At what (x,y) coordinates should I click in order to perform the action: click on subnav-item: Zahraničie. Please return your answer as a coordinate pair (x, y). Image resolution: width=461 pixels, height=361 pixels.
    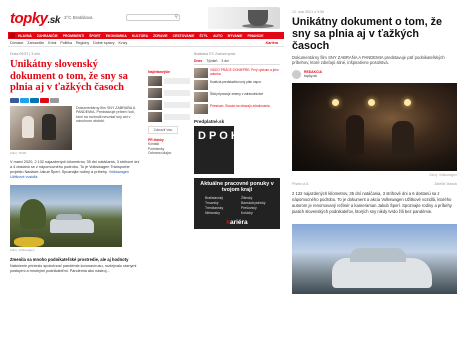
    Looking at the image, I should click on (35, 43).